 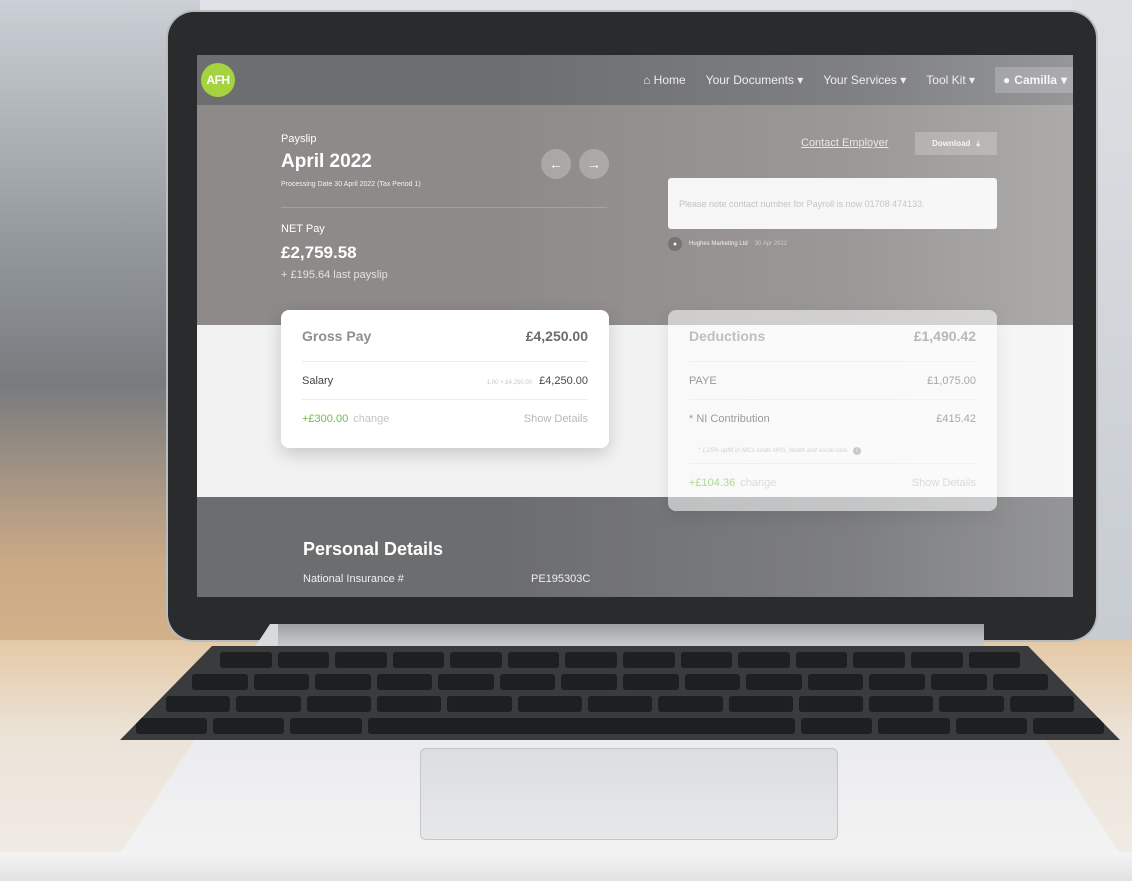 What do you see at coordinates (444, 207) in the screenshot?
I see `header-divider` at bounding box center [444, 207].